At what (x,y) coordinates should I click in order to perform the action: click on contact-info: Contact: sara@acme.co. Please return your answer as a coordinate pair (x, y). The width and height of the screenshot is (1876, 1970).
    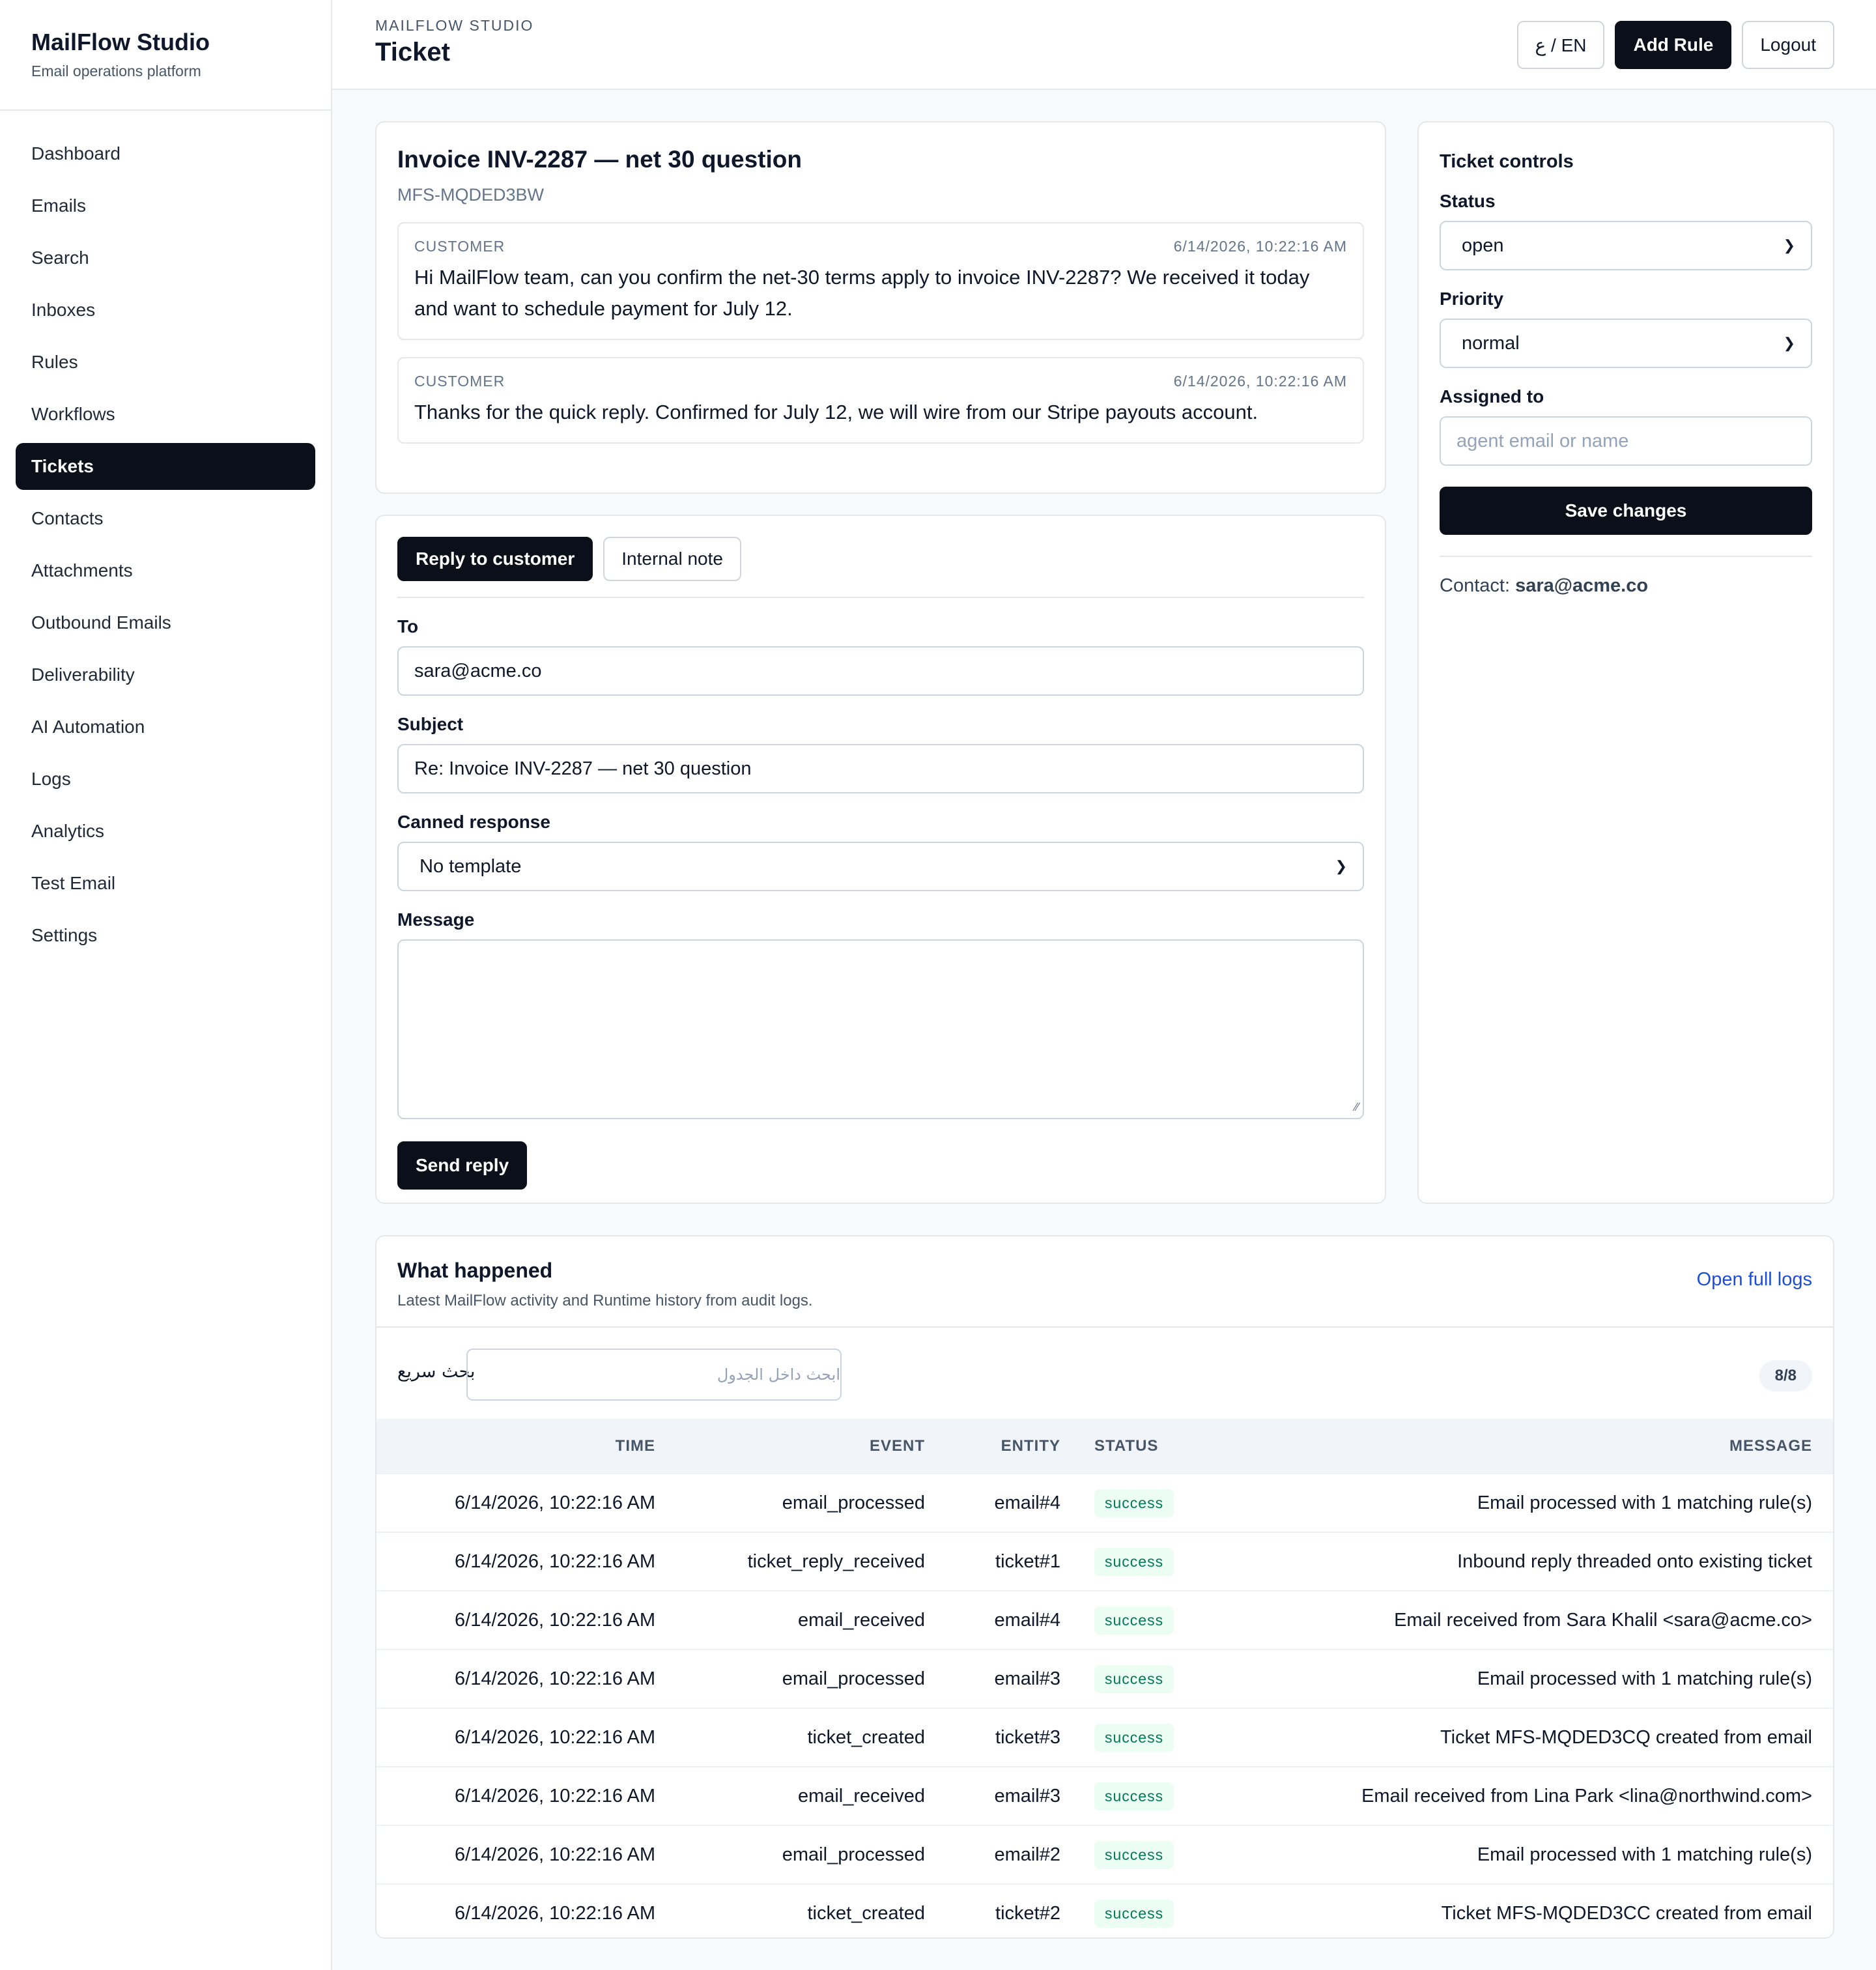
    Looking at the image, I should click on (1626, 586).